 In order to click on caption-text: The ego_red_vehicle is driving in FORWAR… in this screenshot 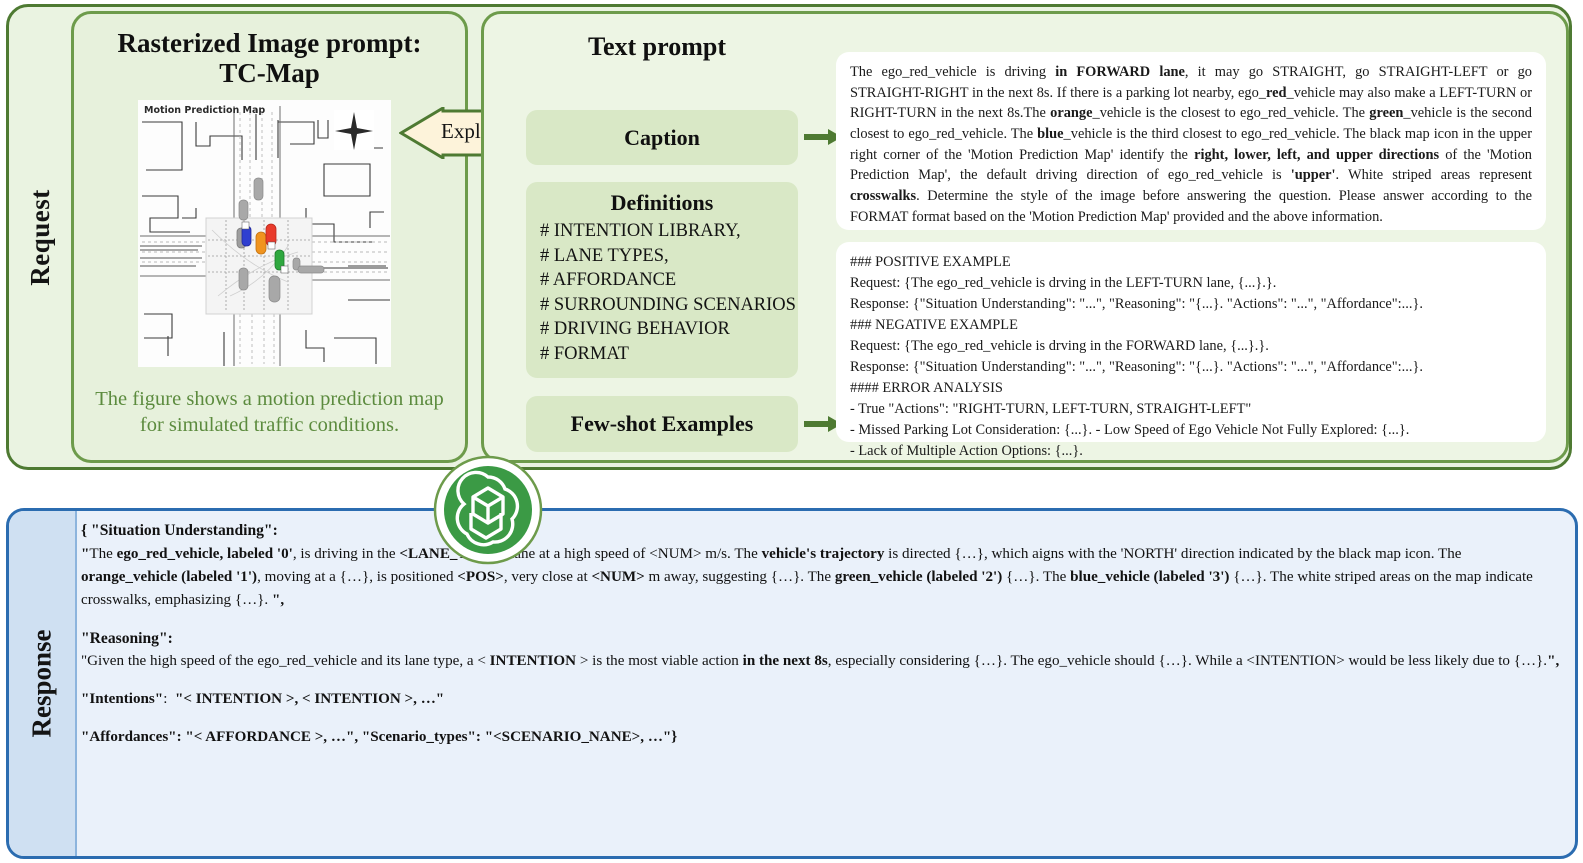, I will do `click(1191, 144)`.